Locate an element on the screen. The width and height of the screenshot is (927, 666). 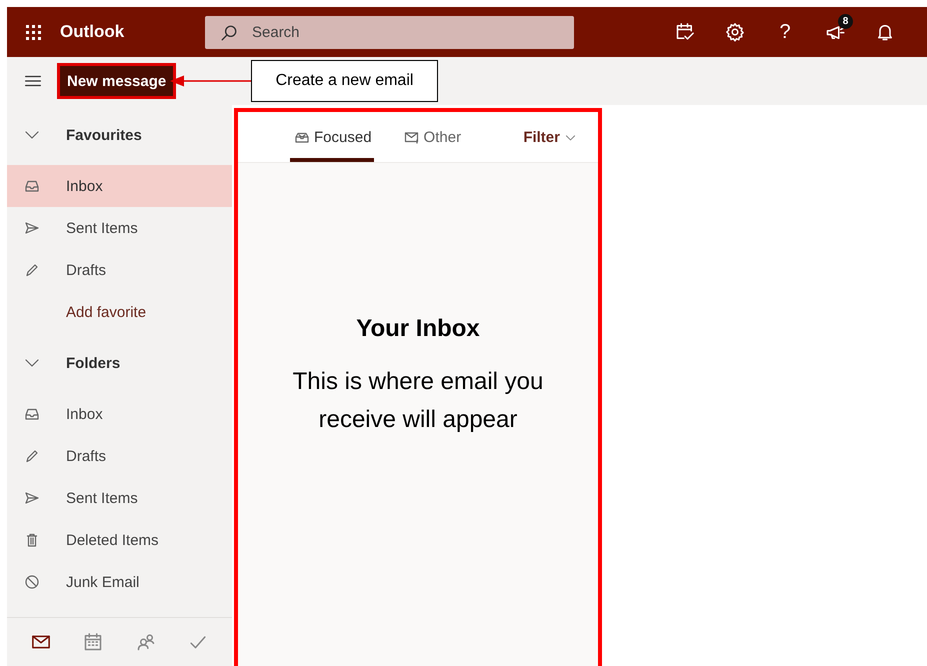
notification-badge: 8 is located at coordinates (845, 21).